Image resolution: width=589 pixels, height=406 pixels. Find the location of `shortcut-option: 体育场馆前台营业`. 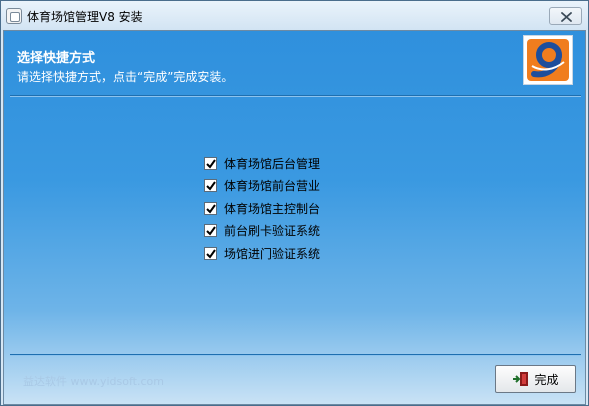

shortcut-option: 体育场馆前台营业 is located at coordinates (262, 186).